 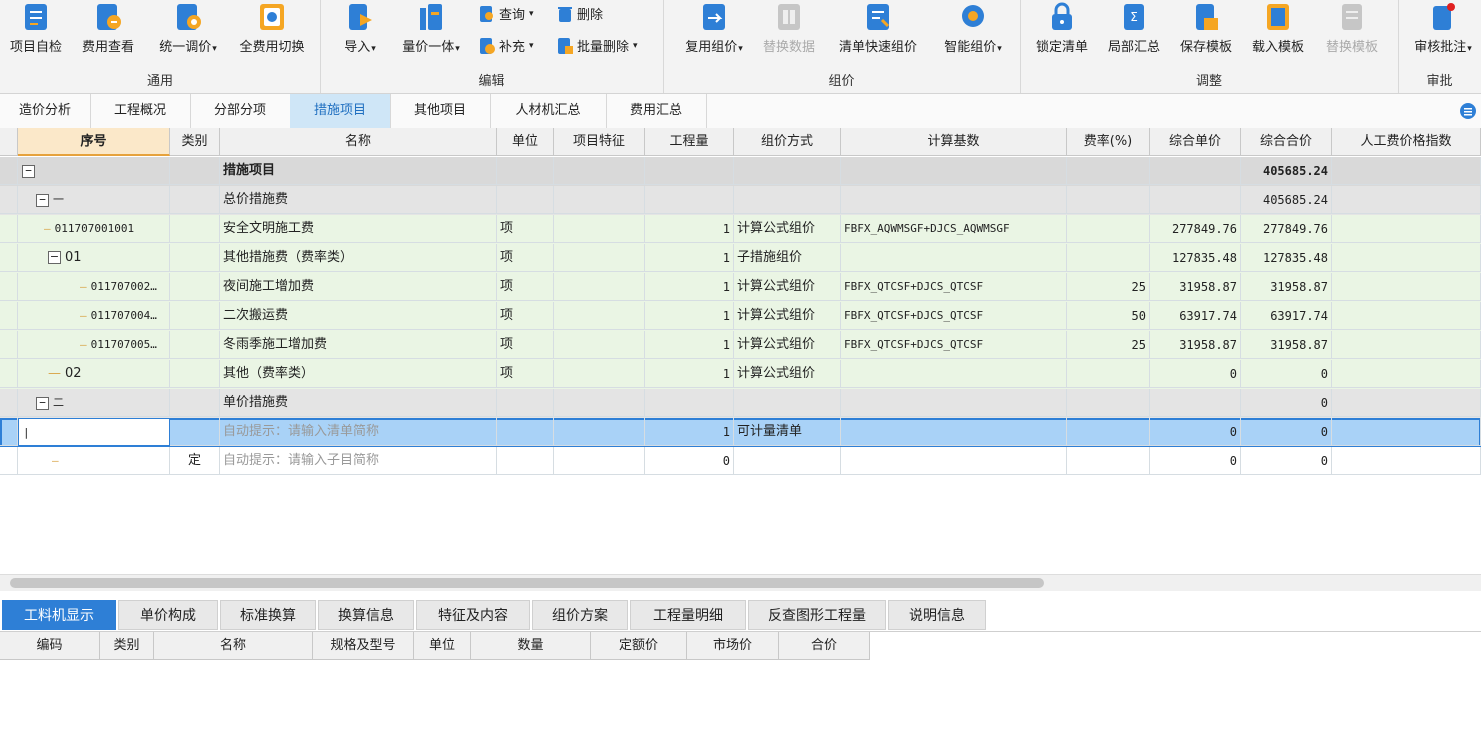 What do you see at coordinates (954, 316) in the screenshot?
I see `calc-base-cell: FBFX_QTCSF+DJCS_QTCSF` at bounding box center [954, 316].